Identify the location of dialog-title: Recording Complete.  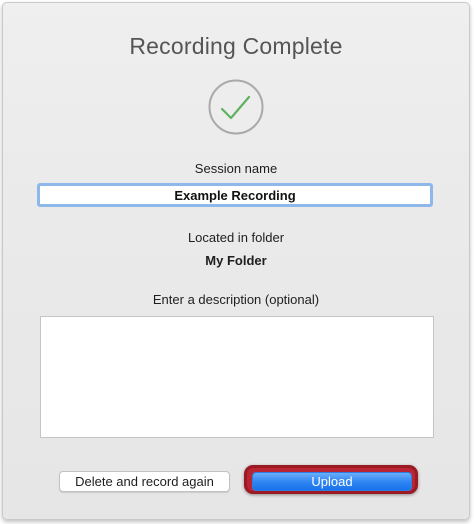
(236, 46).